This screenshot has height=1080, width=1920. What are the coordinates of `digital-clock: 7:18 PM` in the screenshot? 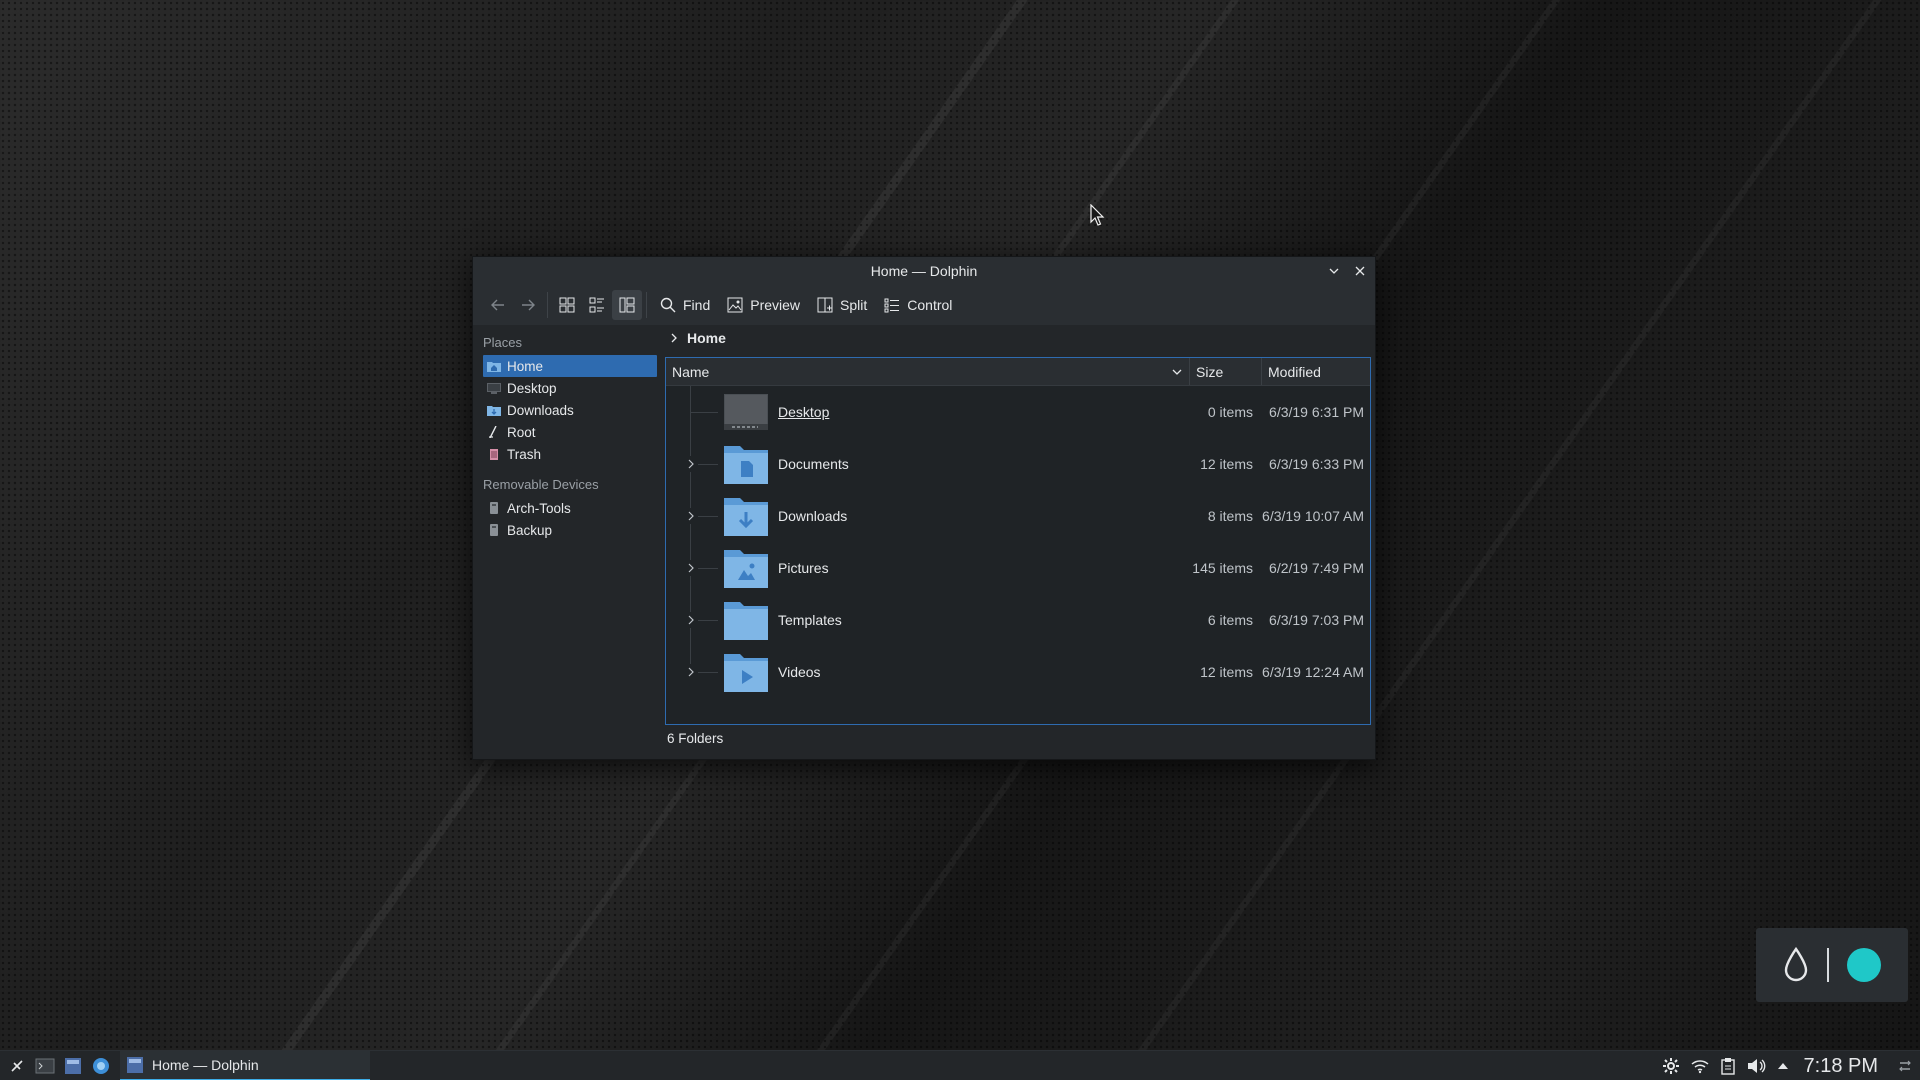 It's located at (1841, 1066).